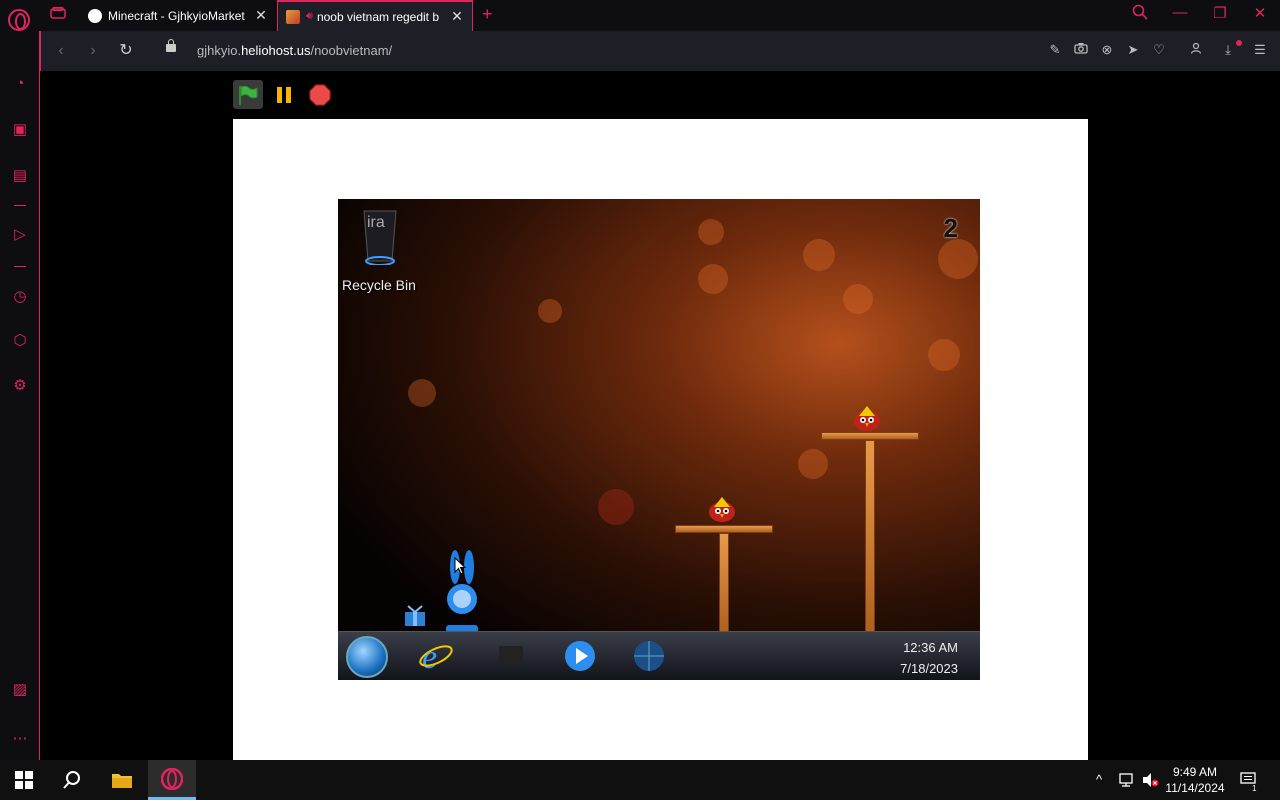 The height and width of the screenshot is (800, 1280). What do you see at coordinates (1081, 49) in the screenshot?
I see `snapshot-icon` at bounding box center [1081, 49].